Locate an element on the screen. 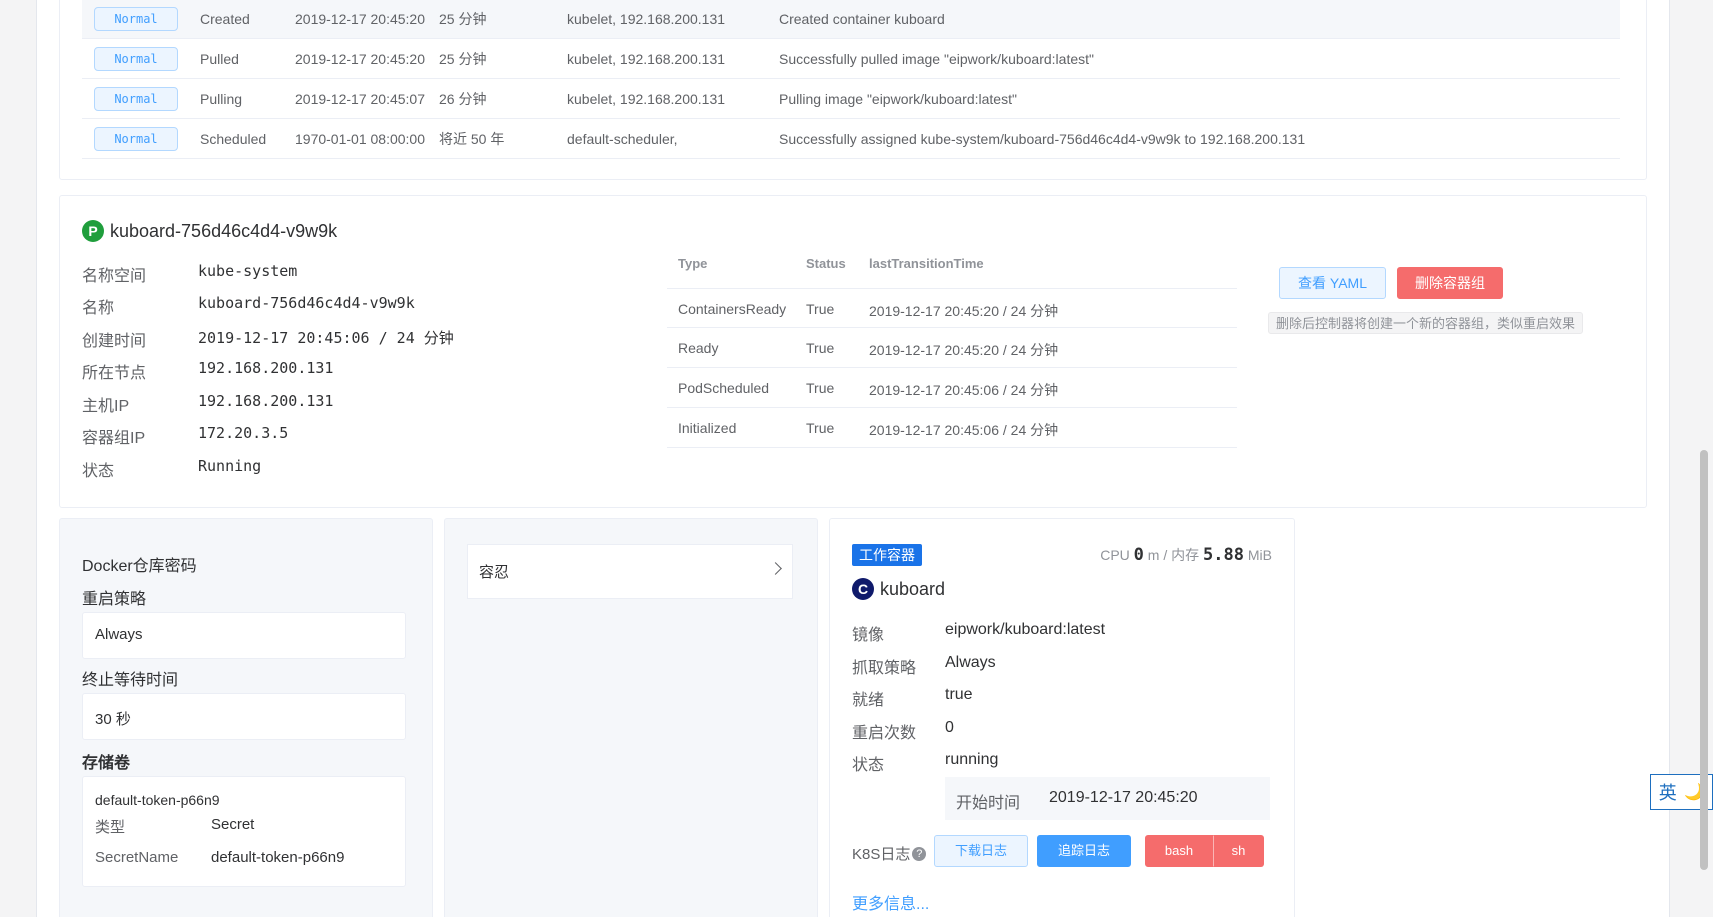 The height and width of the screenshot is (917, 1713). pod-title: P kuboard-756d46c4d4-v9w9k is located at coordinates (209, 231).